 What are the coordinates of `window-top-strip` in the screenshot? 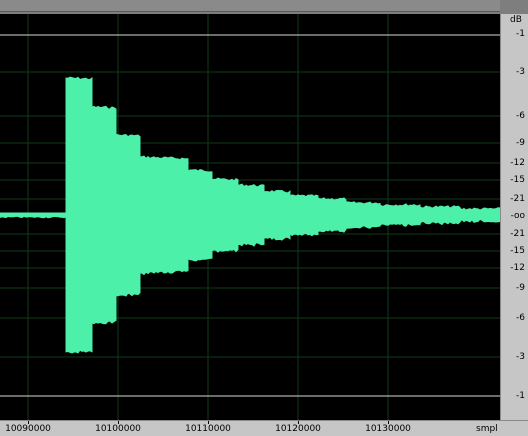 It's located at (264, 7).